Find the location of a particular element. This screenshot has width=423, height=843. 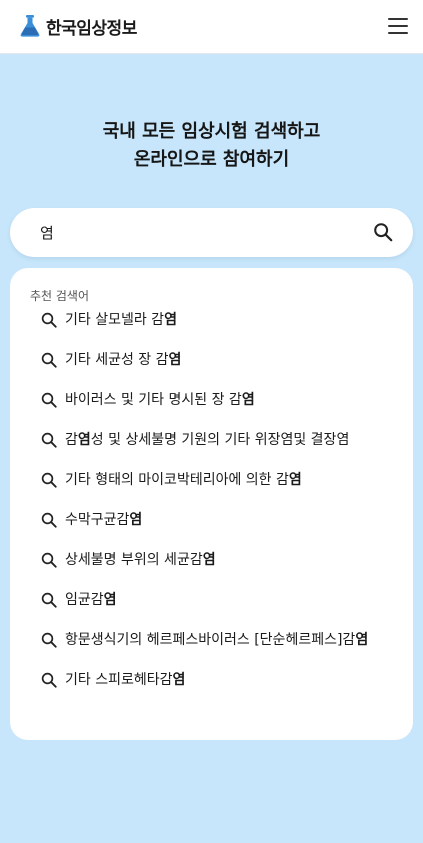

suggestion-text-before: 바이러스 및 기타 명시된 장 감 is located at coordinates (153, 400).